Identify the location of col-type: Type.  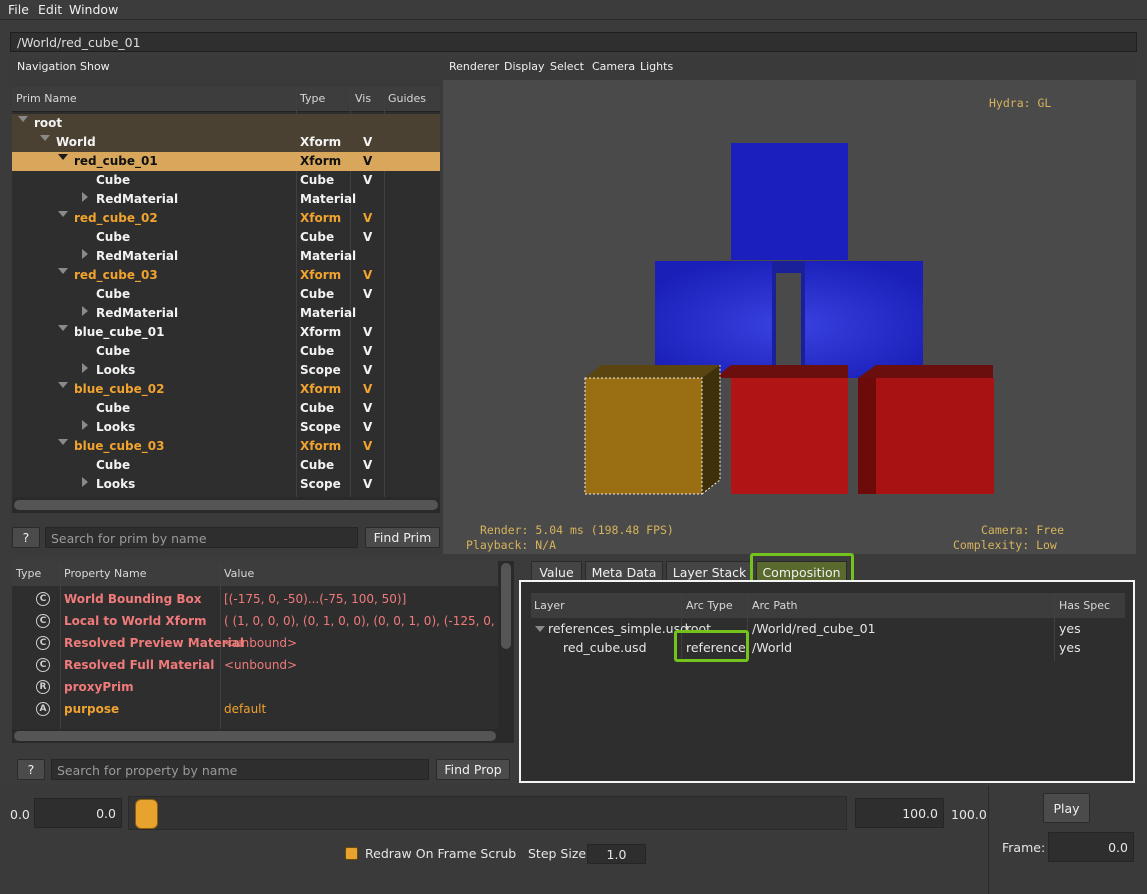
(312, 98).